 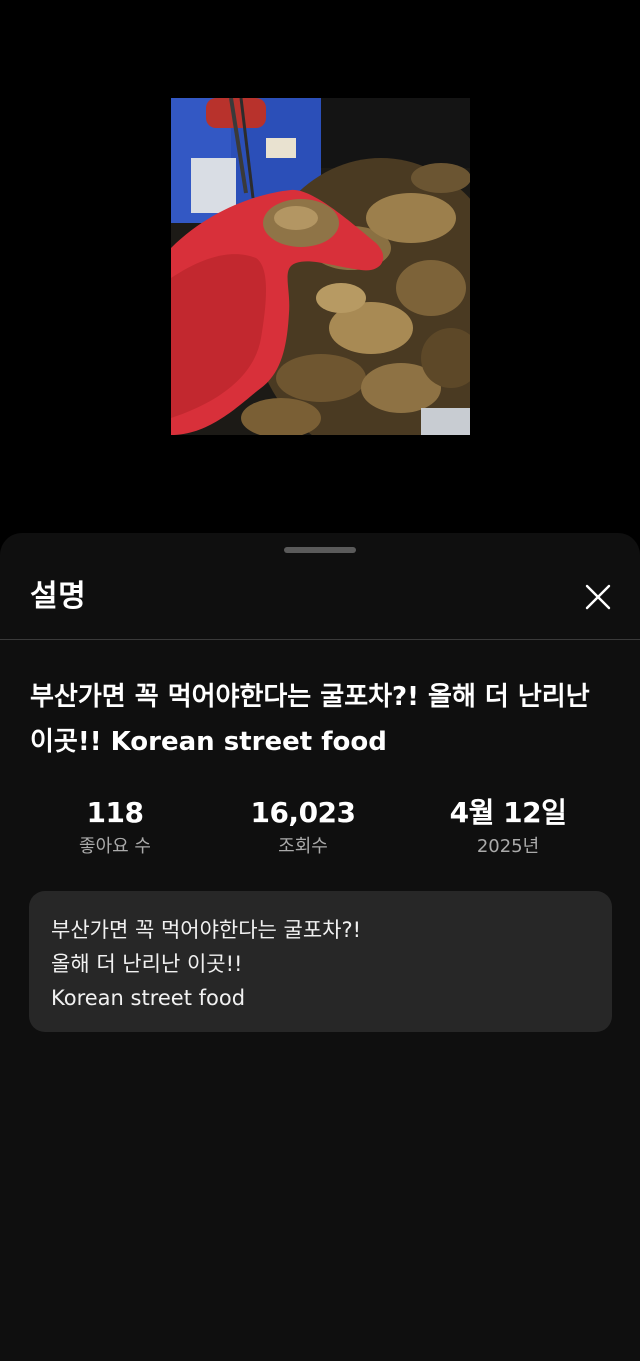 I want to click on likes-count: 118, so click(x=115, y=812).